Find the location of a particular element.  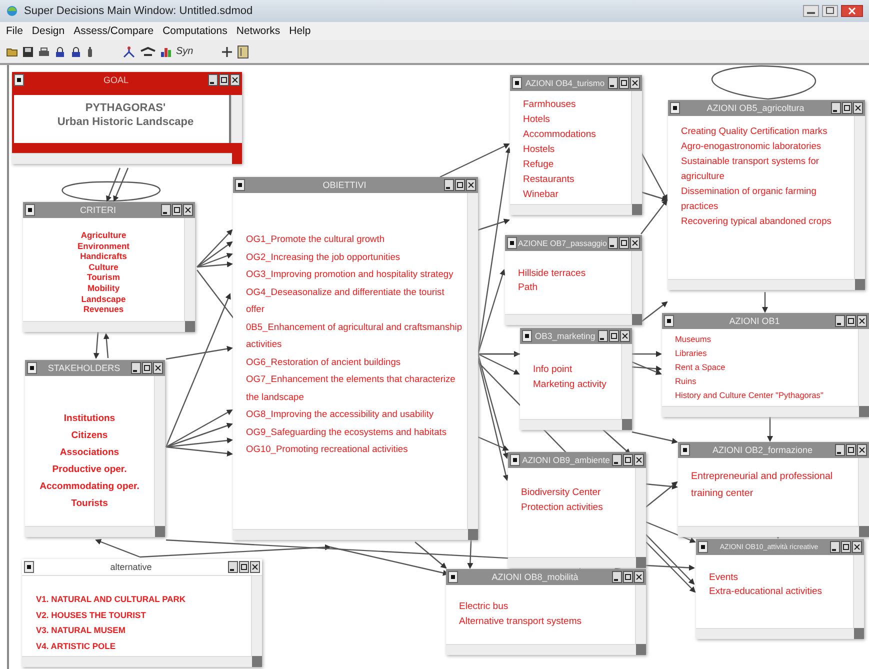

cluster-title-bar: AZIONI OB1 is located at coordinates (765, 321).